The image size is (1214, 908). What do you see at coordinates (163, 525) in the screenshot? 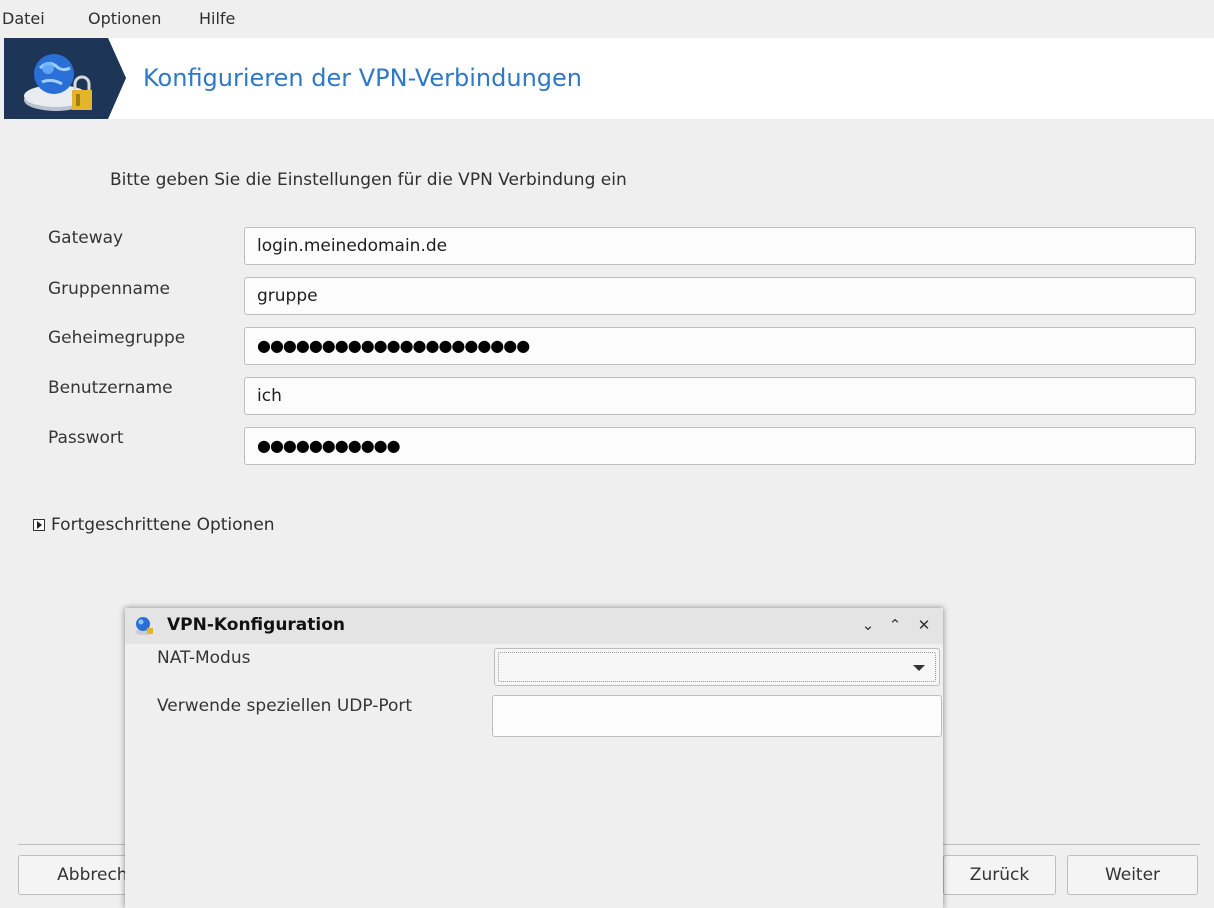
I see `advanced-options-label: Fortgeschrittene Optionen` at bounding box center [163, 525].